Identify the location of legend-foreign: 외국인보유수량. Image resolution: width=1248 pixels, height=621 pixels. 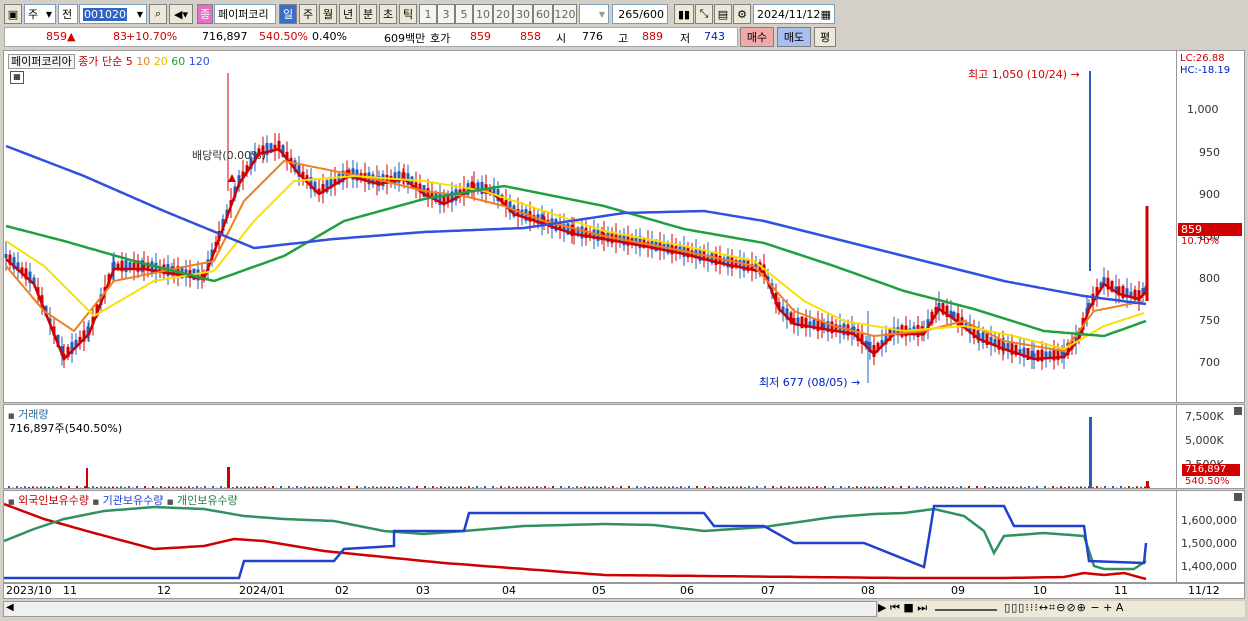
(53, 500).